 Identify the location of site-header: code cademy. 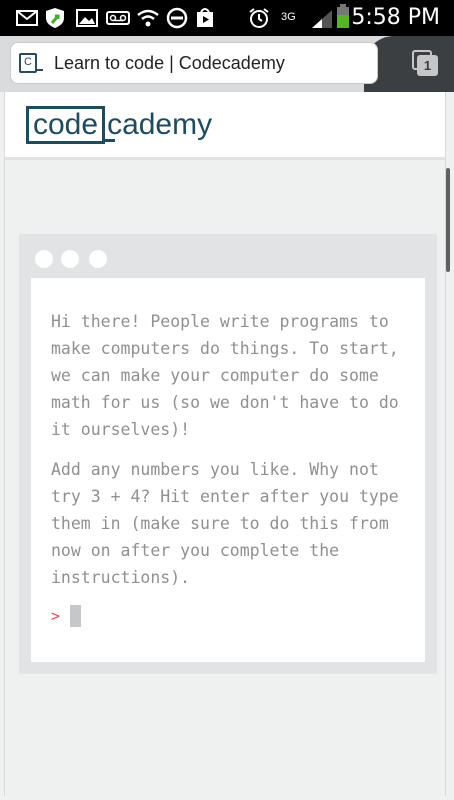
(225, 126).